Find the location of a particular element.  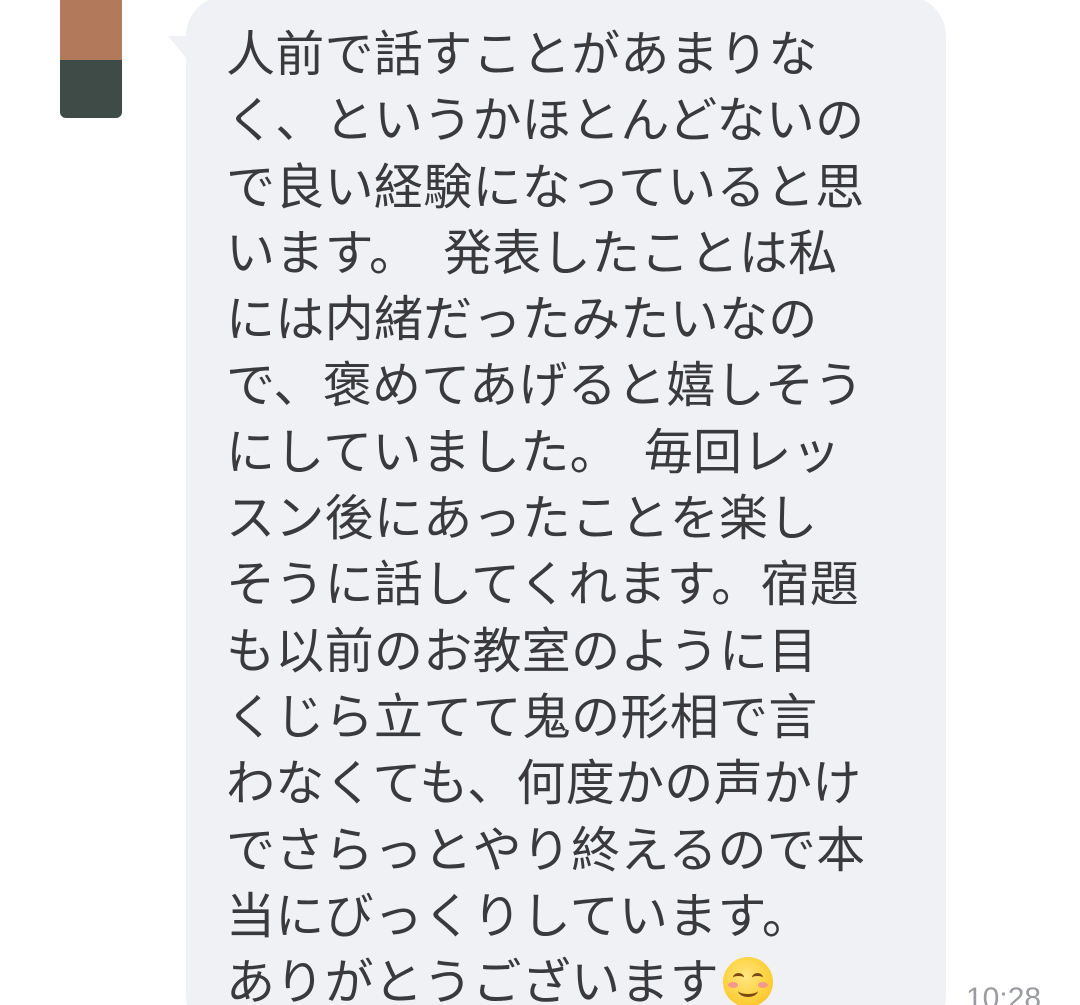

avatar is located at coordinates (91, 59).